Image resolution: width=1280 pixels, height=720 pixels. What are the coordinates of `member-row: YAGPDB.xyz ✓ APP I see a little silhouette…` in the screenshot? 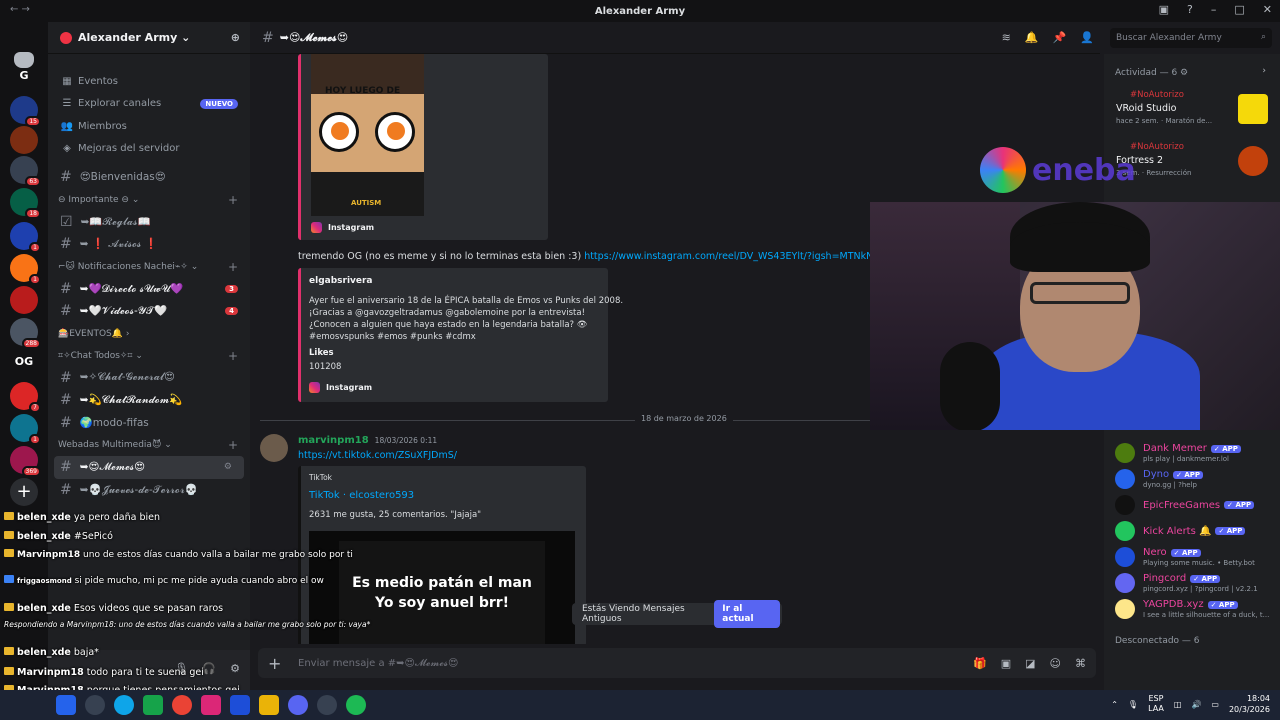 It's located at (1192, 609).